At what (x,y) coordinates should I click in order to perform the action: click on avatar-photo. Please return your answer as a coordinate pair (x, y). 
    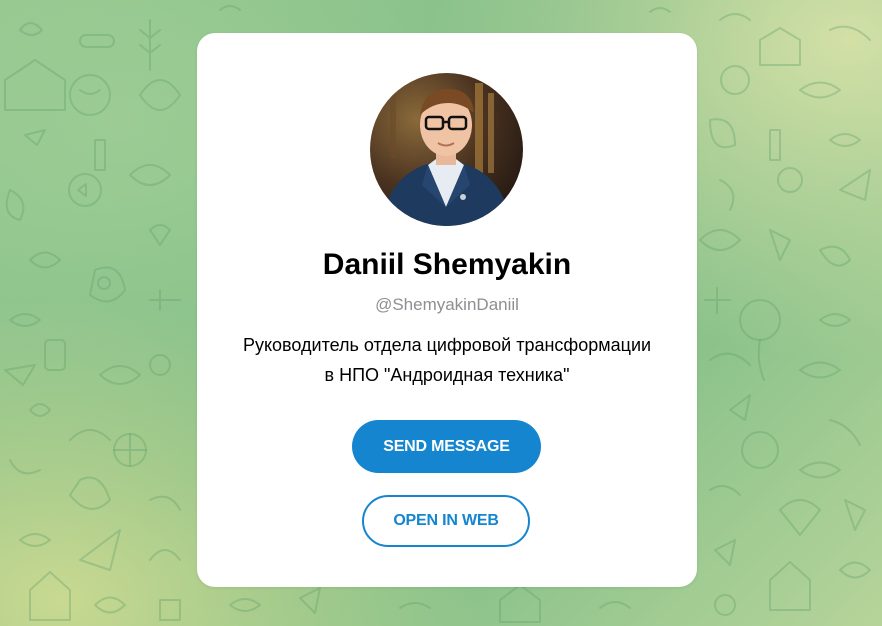
    Looking at the image, I should click on (446, 149).